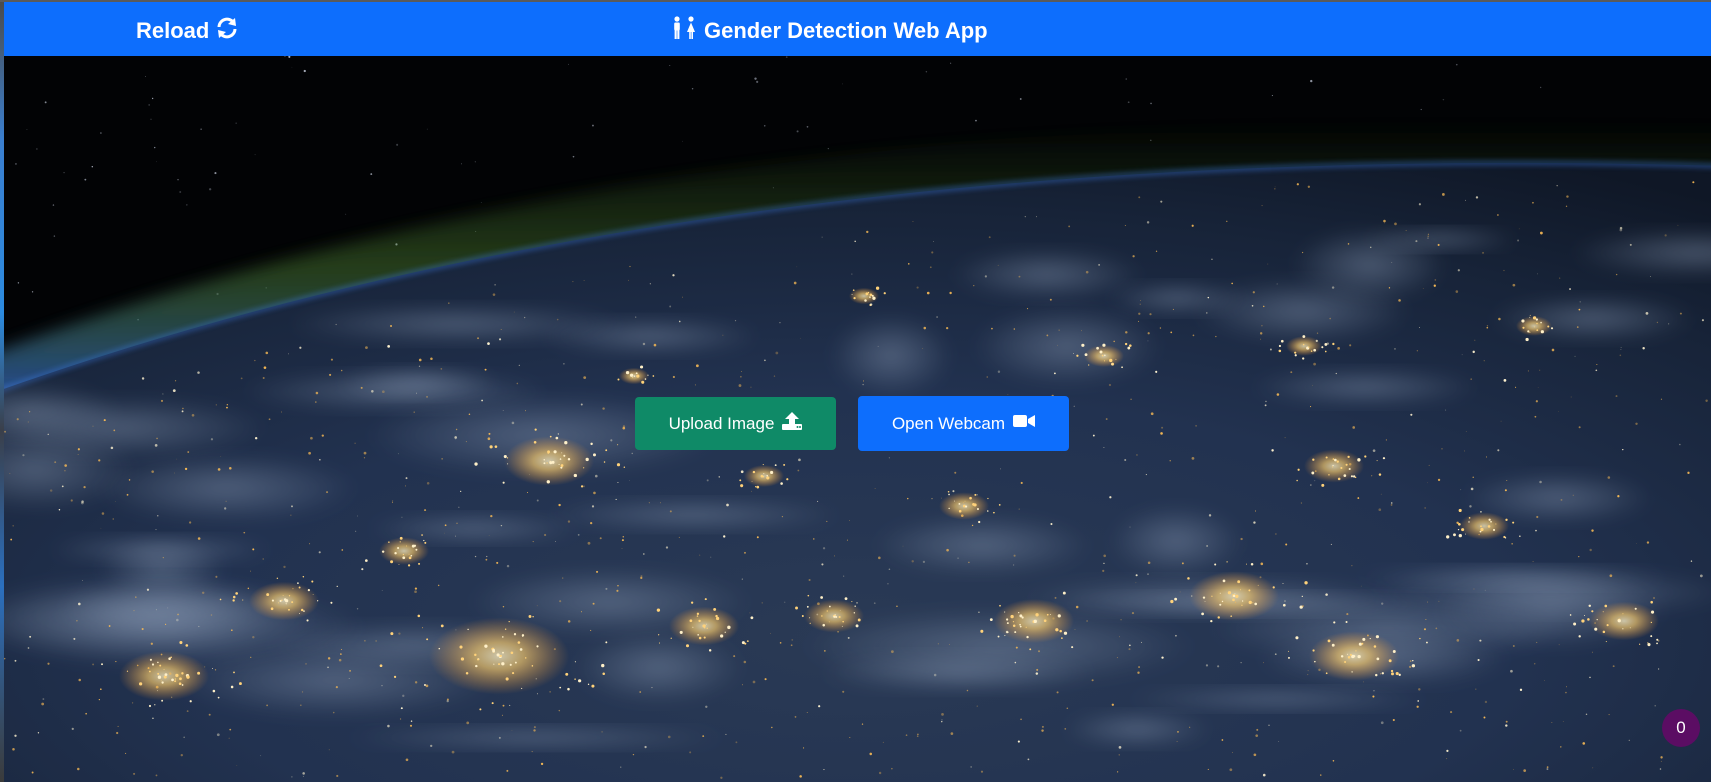 The image size is (1711, 782). I want to click on reload-link: Reload, so click(187, 31).